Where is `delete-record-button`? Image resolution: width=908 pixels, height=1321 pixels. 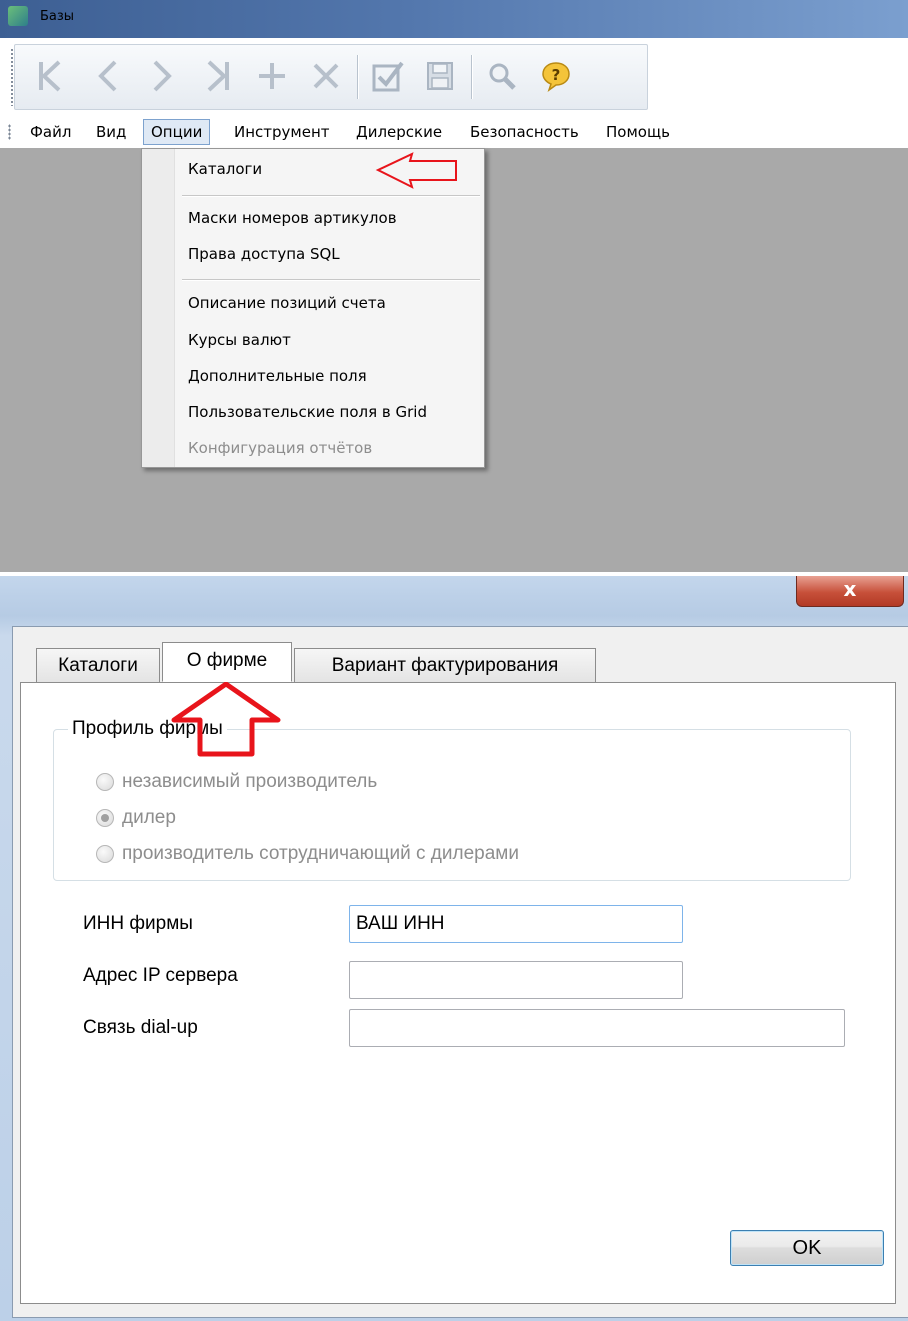
delete-record-button is located at coordinates (326, 76).